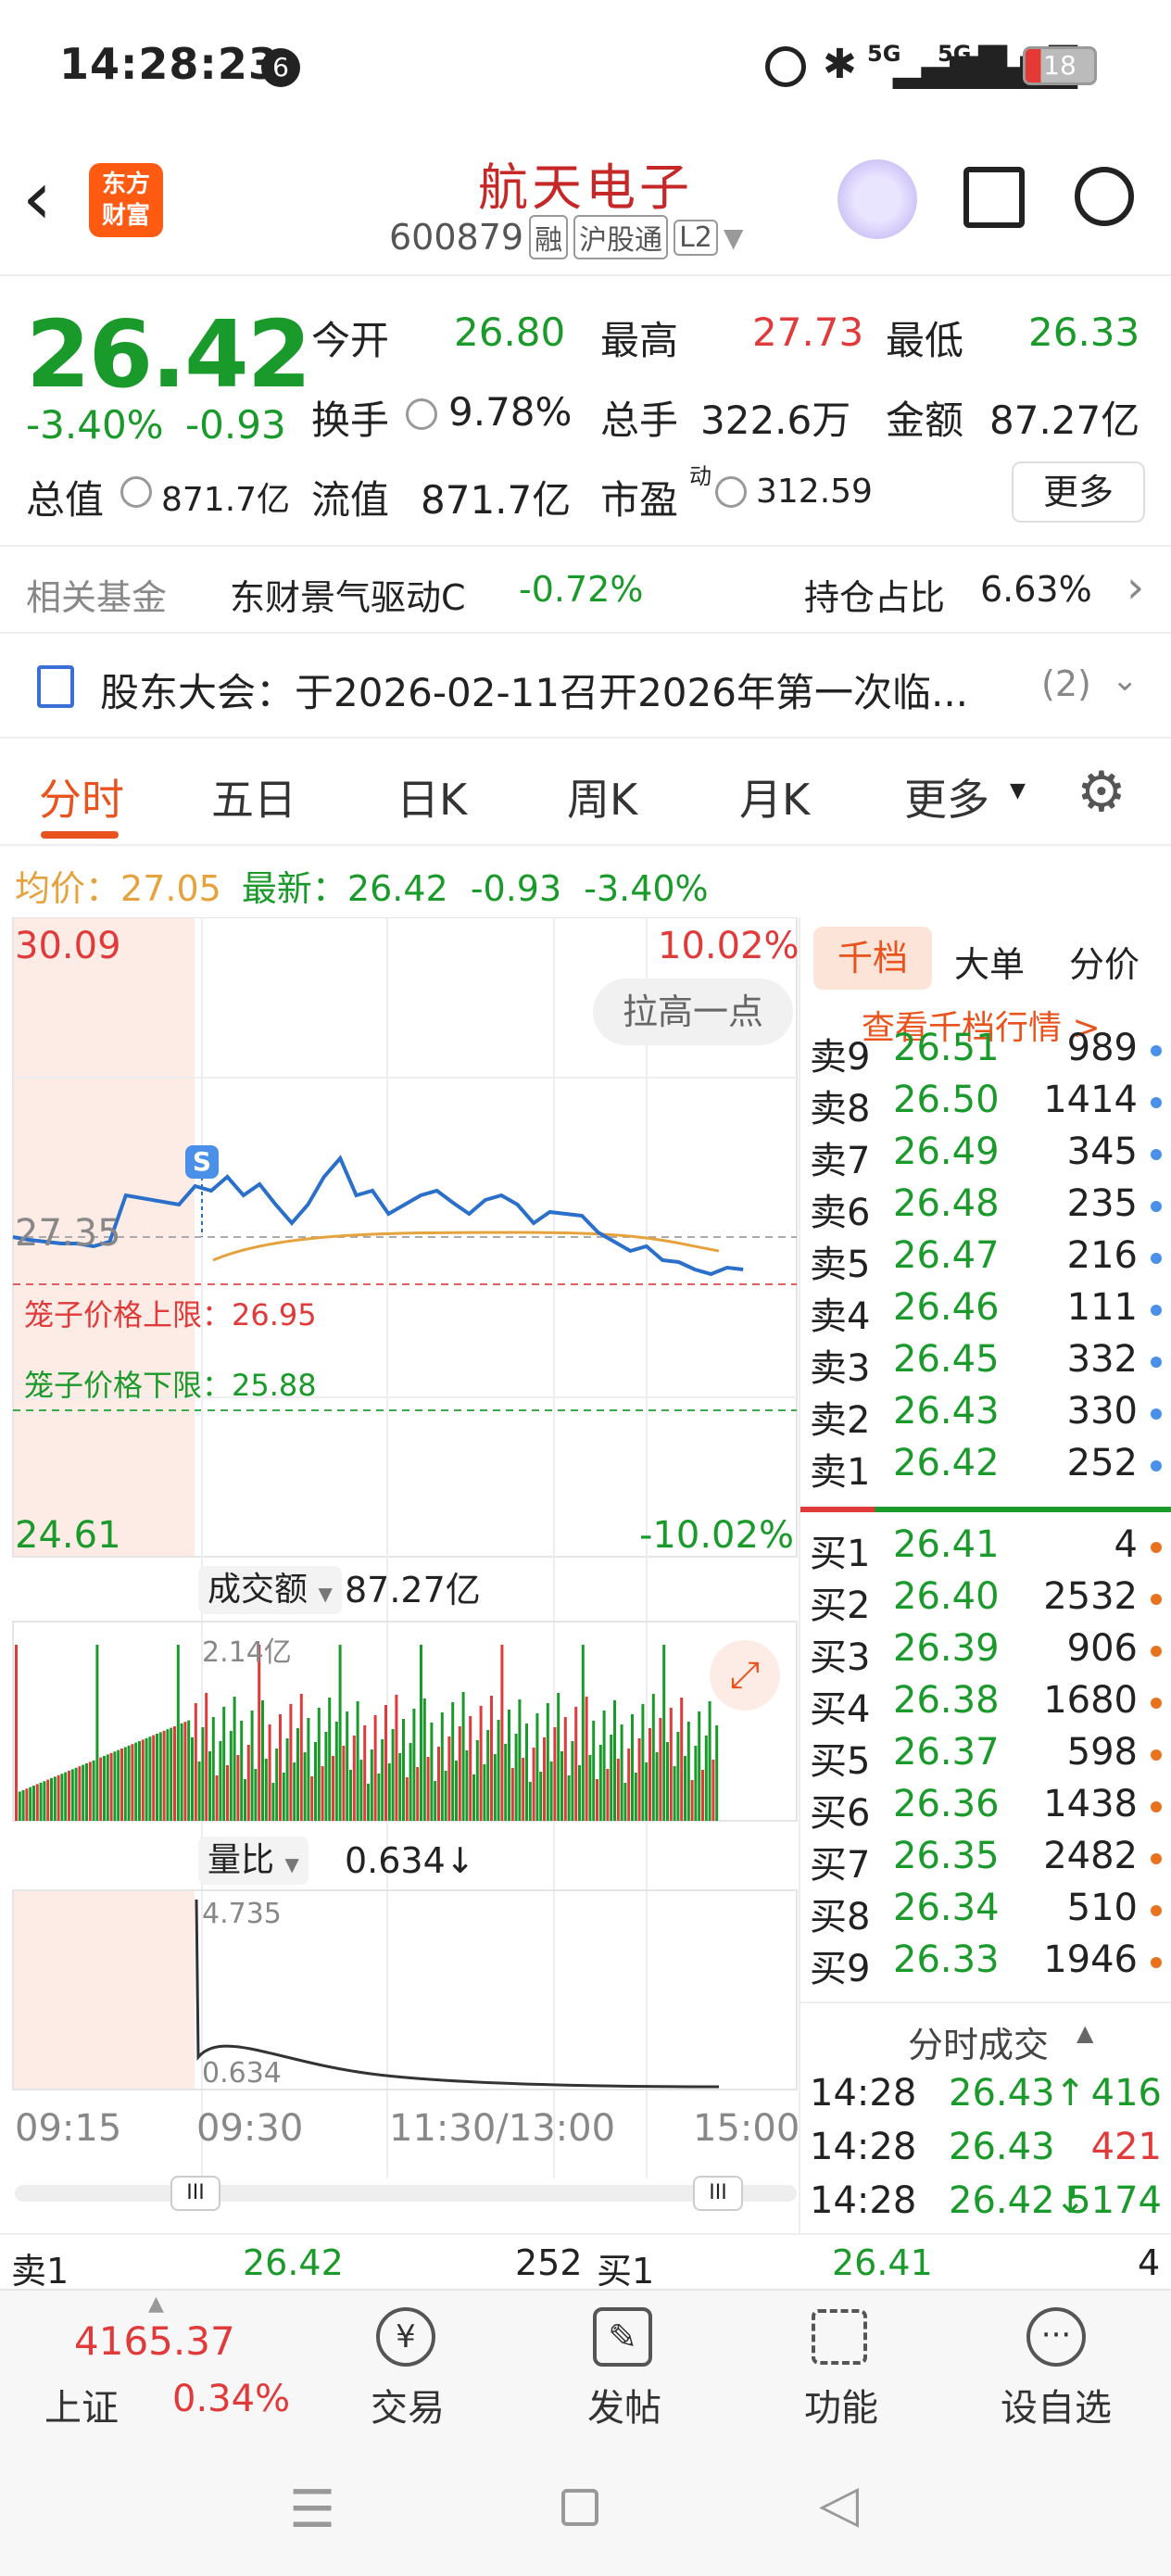  Describe the element at coordinates (104, 1990) in the screenshot. I see `ratio-pre-shade` at that location.